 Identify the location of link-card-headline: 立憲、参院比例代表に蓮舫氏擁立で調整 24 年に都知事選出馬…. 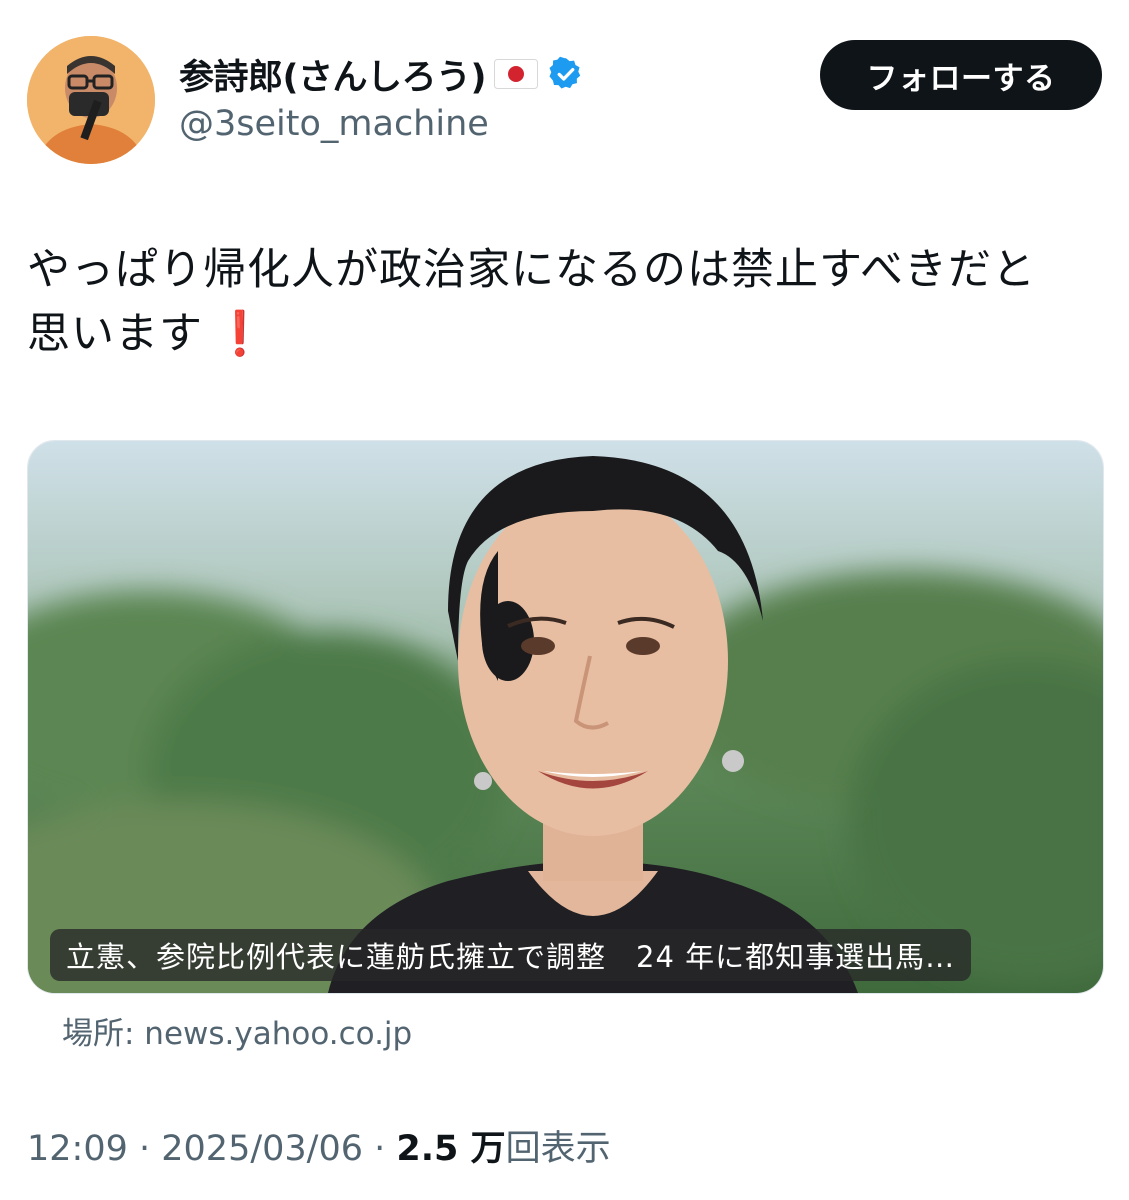
(511, 955).